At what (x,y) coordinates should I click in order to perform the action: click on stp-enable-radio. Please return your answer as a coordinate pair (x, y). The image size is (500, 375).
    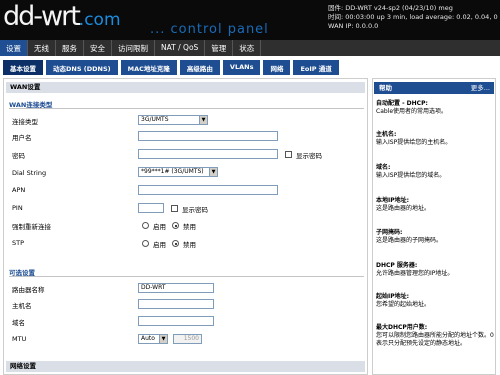
    Looking at the image, I should click on (145, 243).